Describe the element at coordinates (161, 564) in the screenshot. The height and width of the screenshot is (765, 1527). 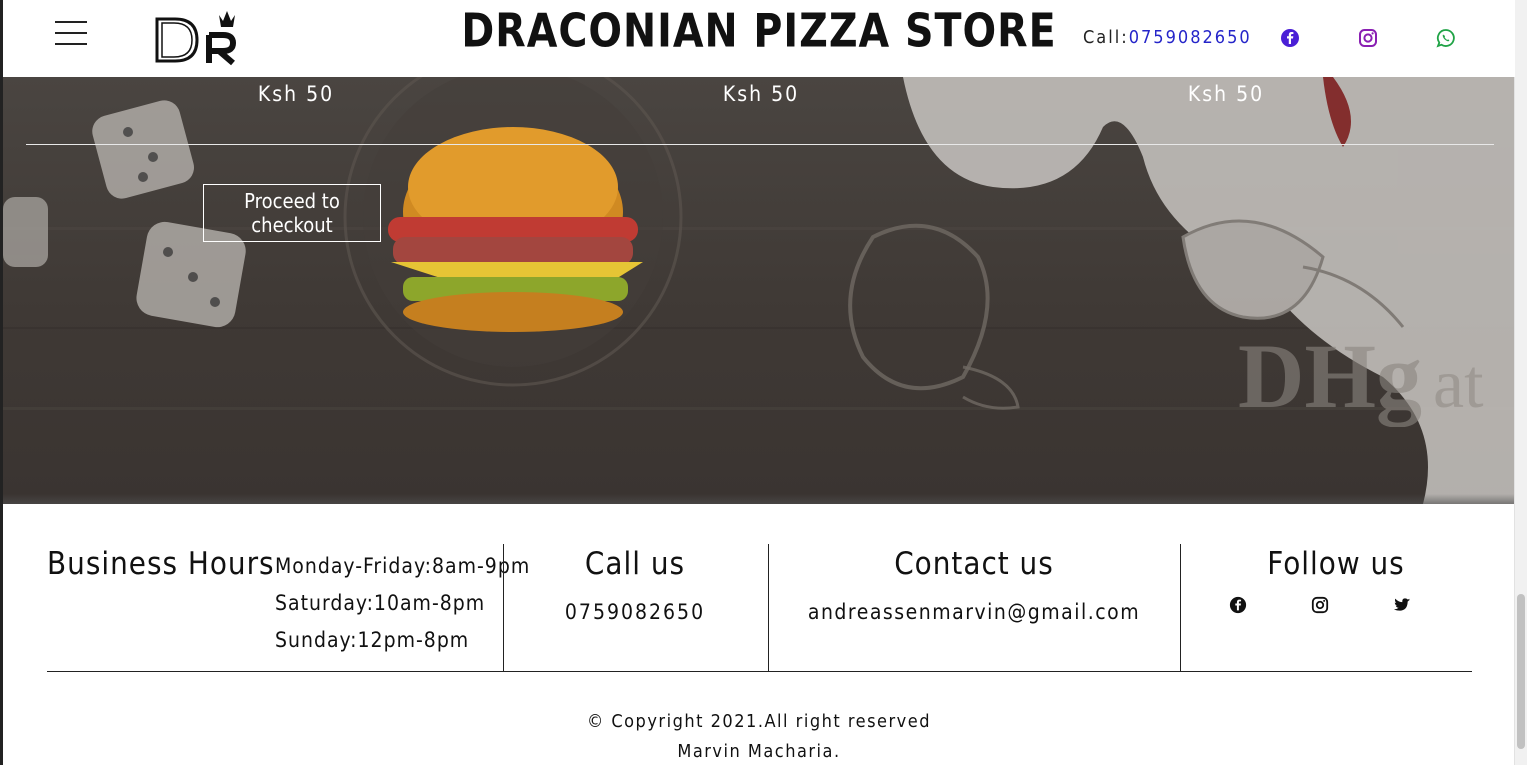
I see `business-hours-title: Business Hours` at that location.